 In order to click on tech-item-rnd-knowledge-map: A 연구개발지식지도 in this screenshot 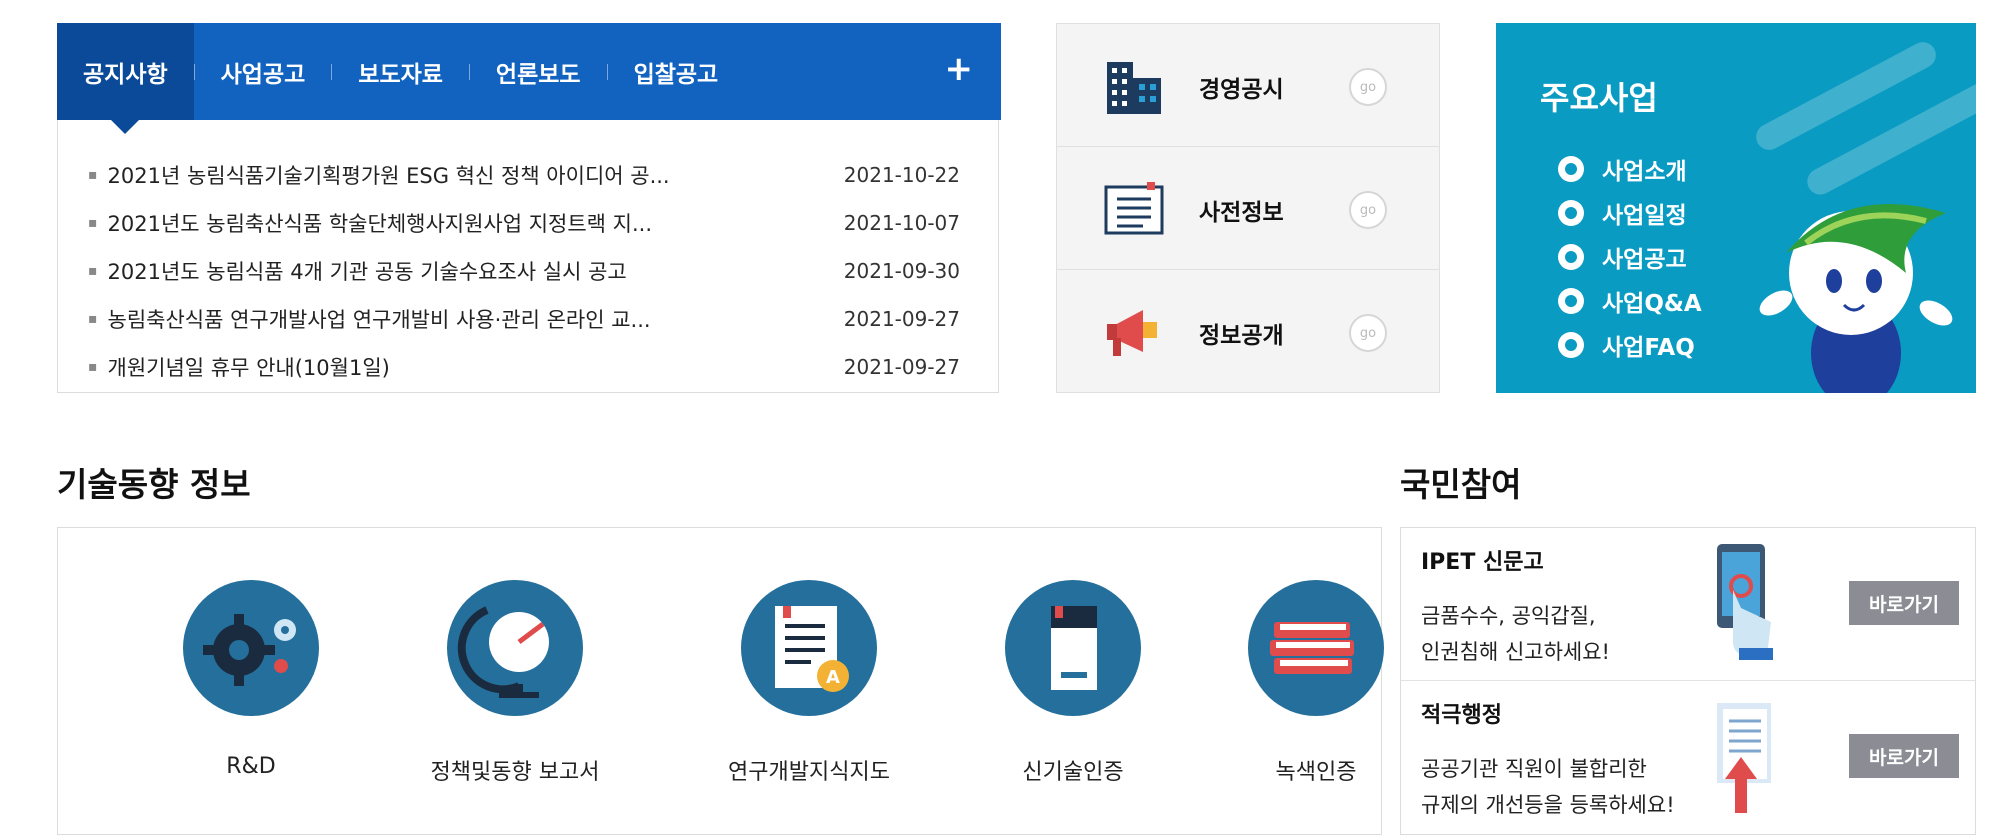, I will do `click(809, 683)`.